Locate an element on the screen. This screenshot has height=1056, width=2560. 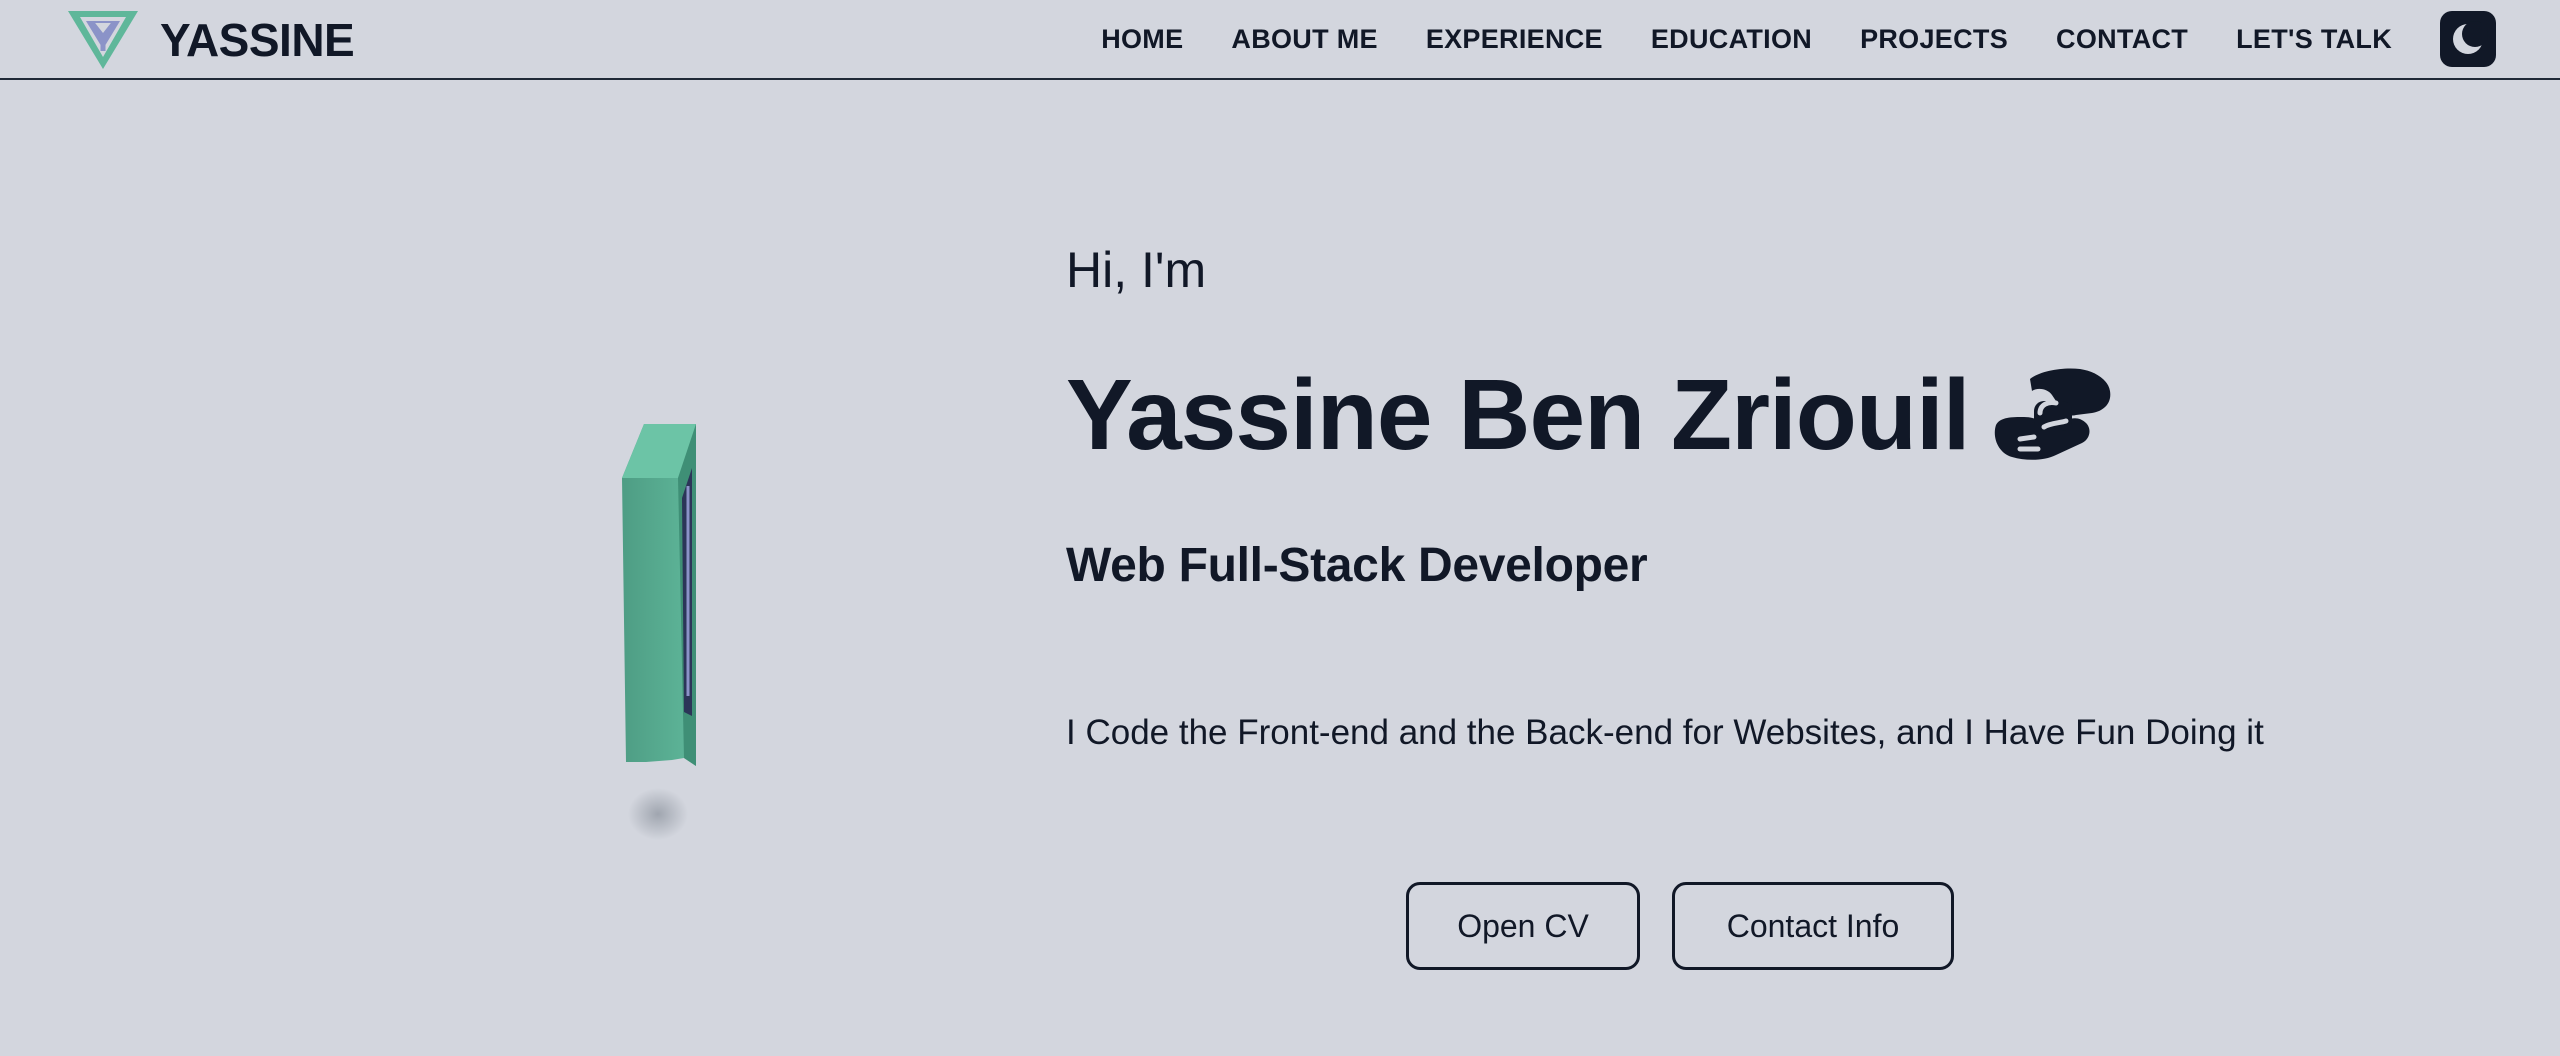
theme-toggle-button is located at coordinates (2468, 39).